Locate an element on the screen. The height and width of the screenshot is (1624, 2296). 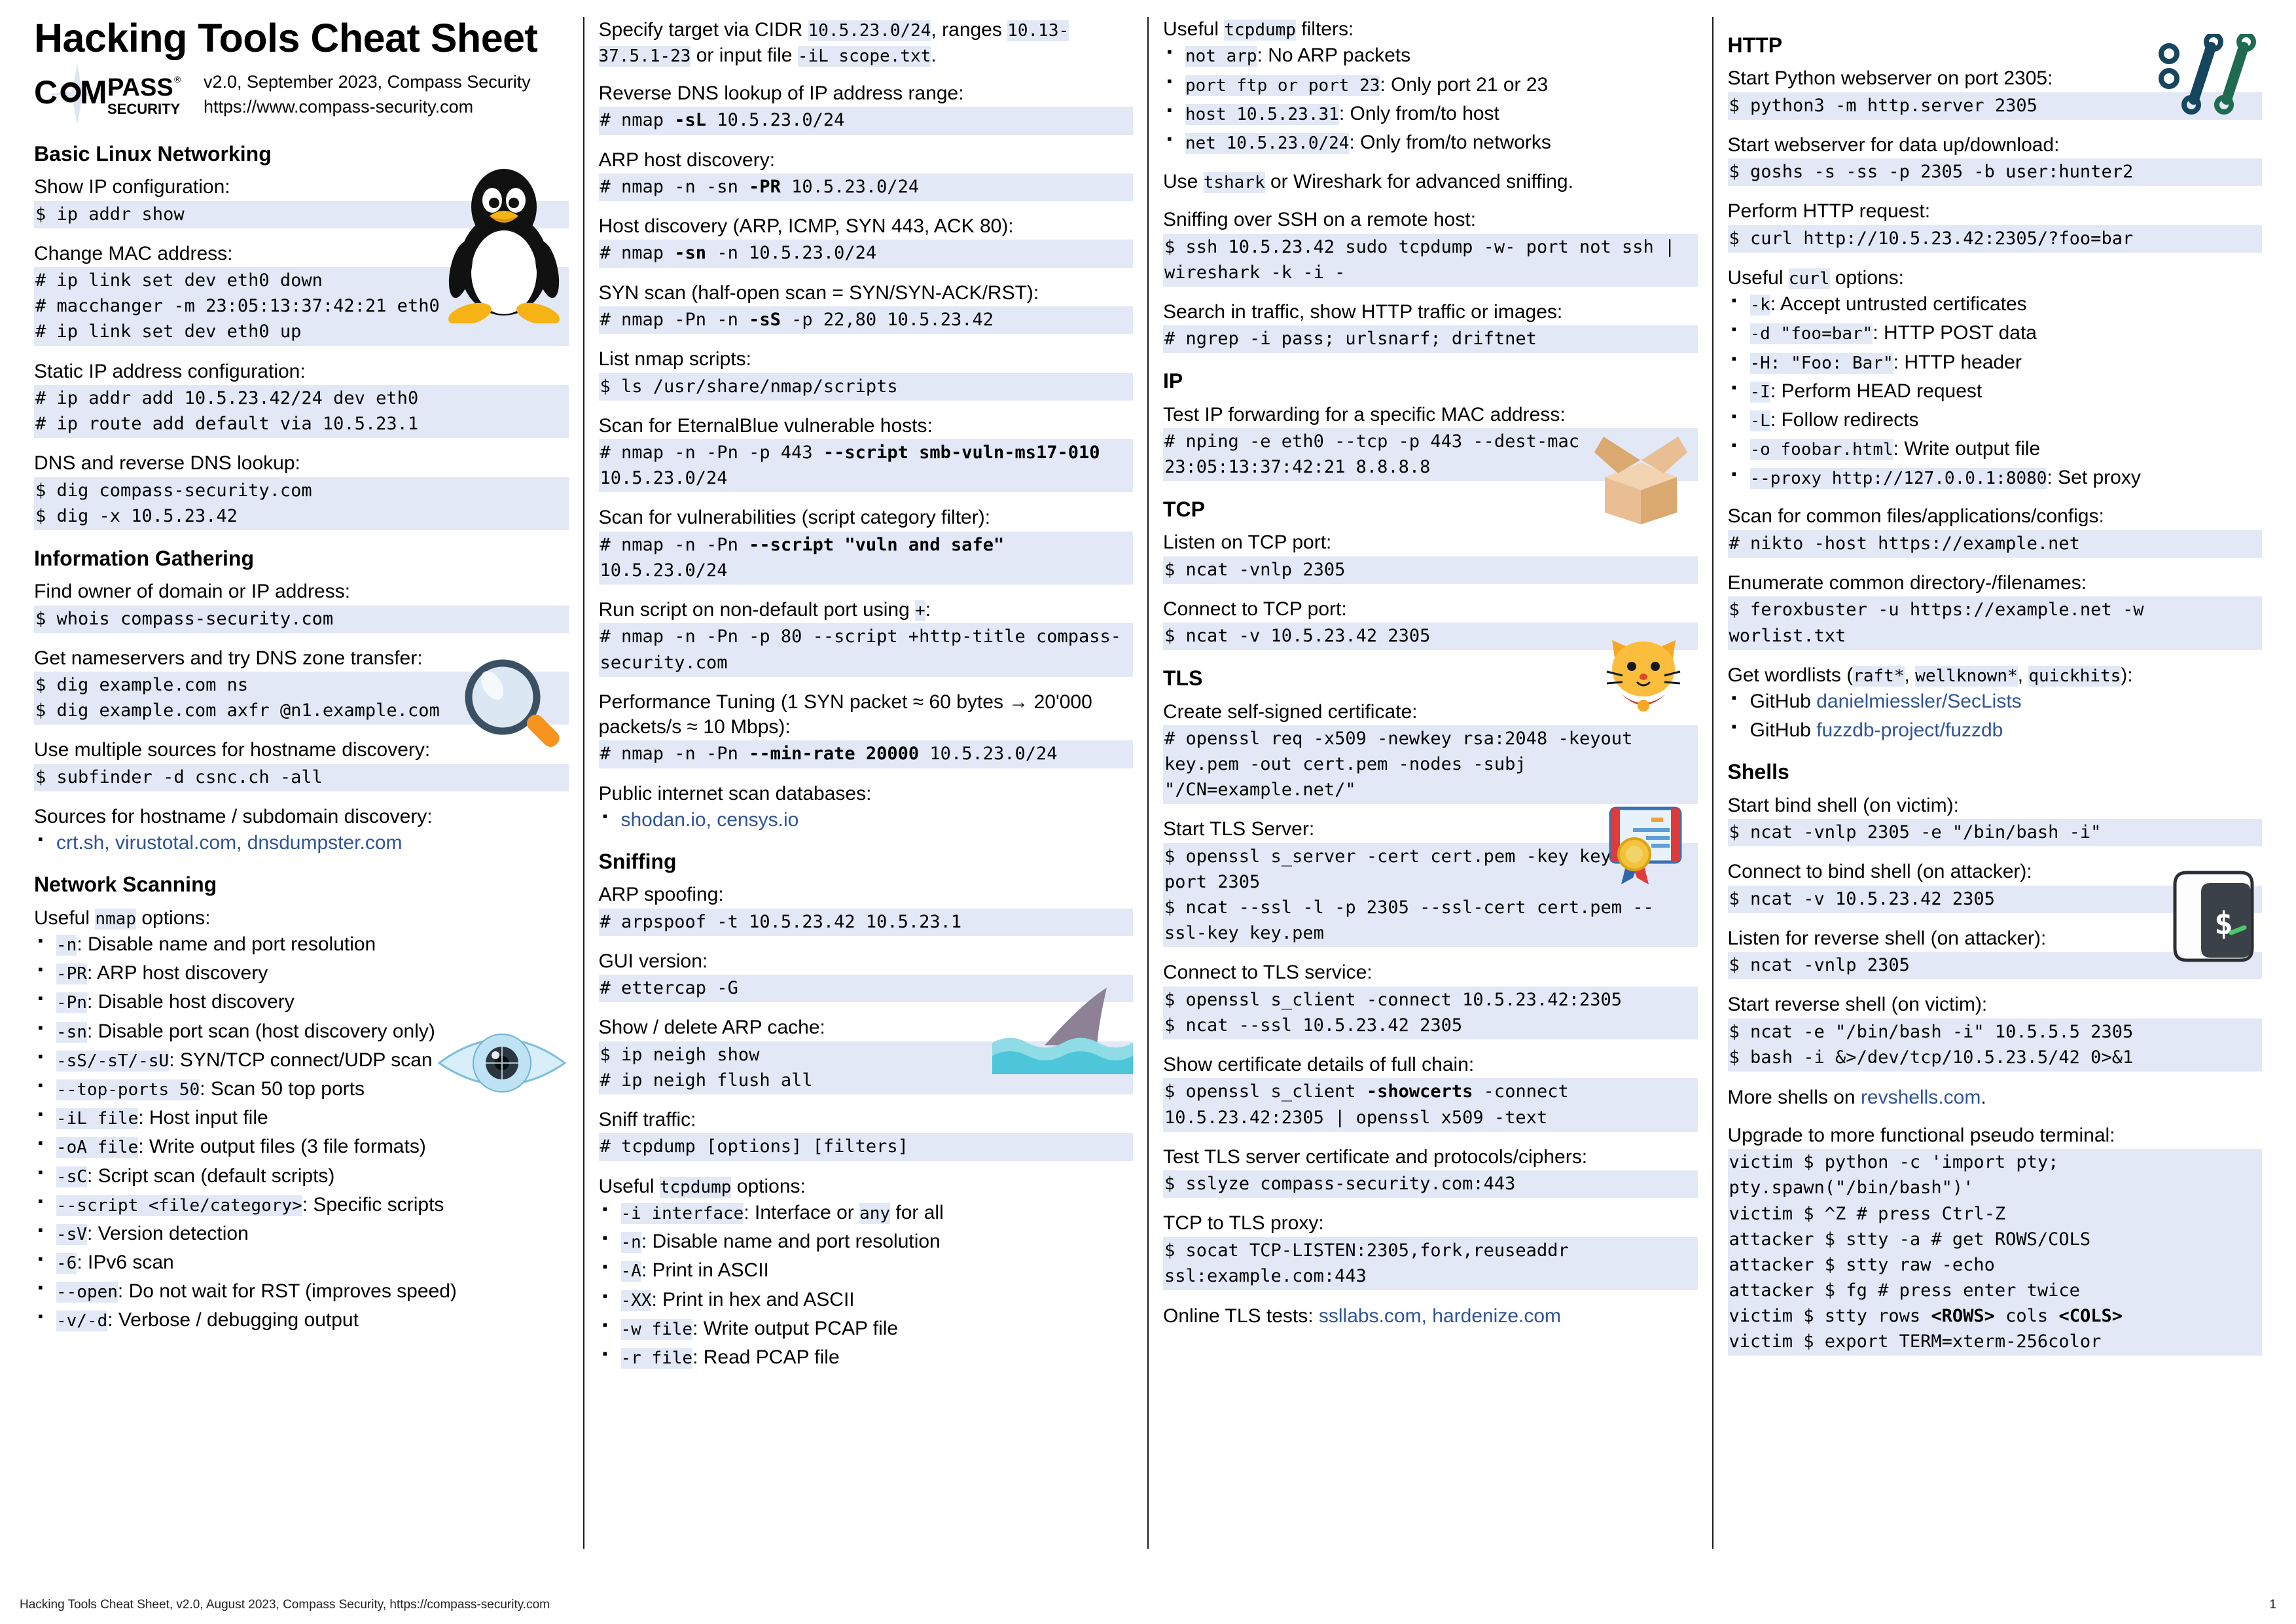
list-item: -v/-d: Verbose / debugging output is located at coordinates (301, 1320).